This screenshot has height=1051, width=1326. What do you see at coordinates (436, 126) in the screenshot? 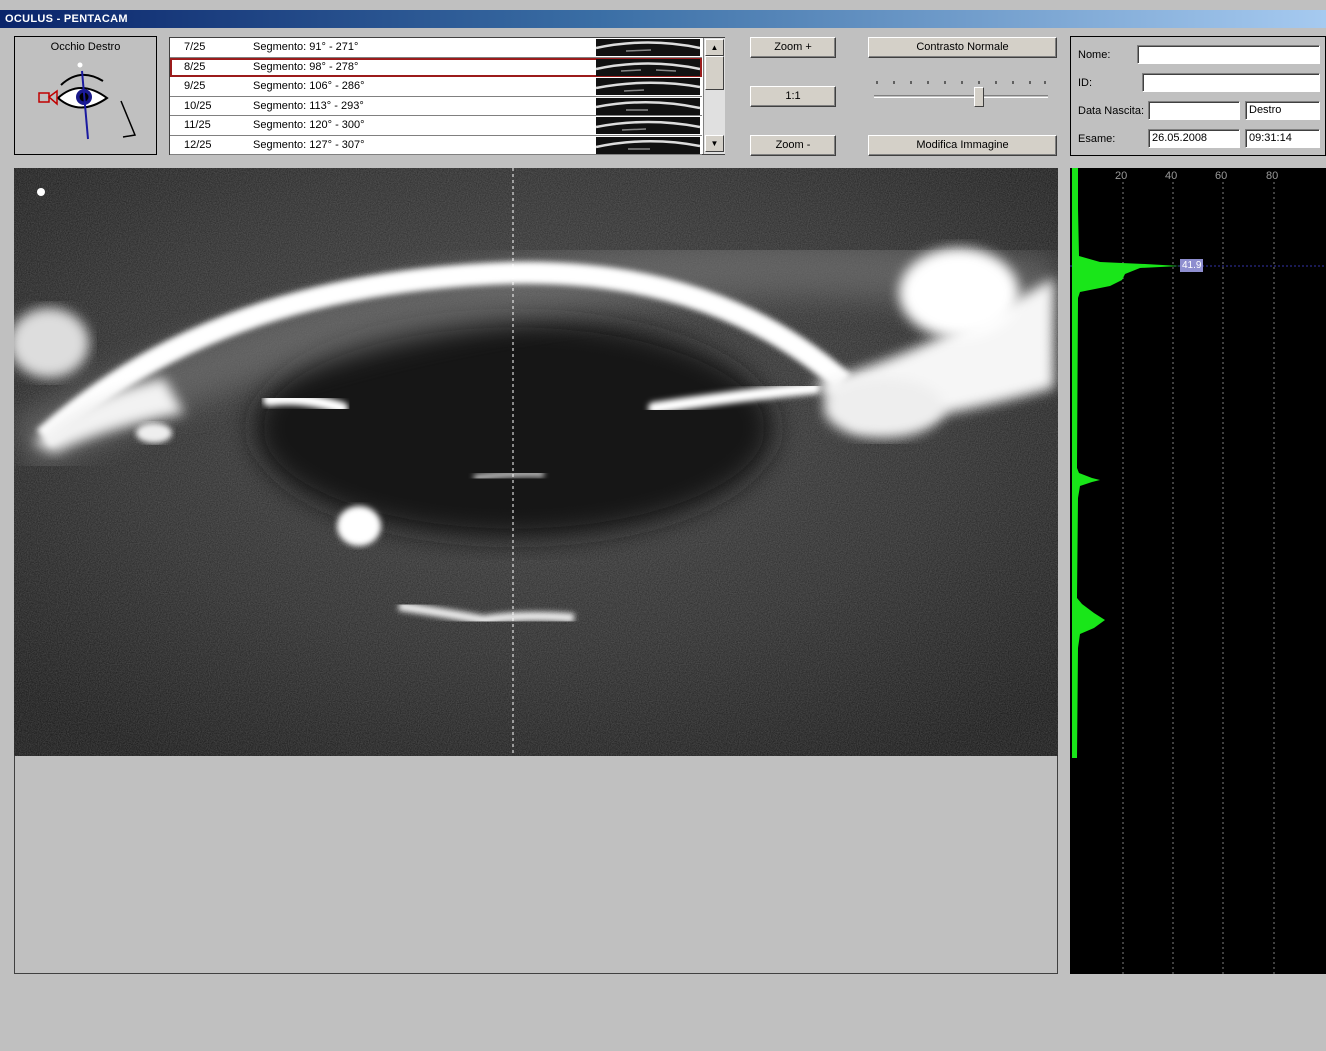
I see `segment-row: 11/25 Segmento: 120° - 300°` at bounding box center [436, 126].